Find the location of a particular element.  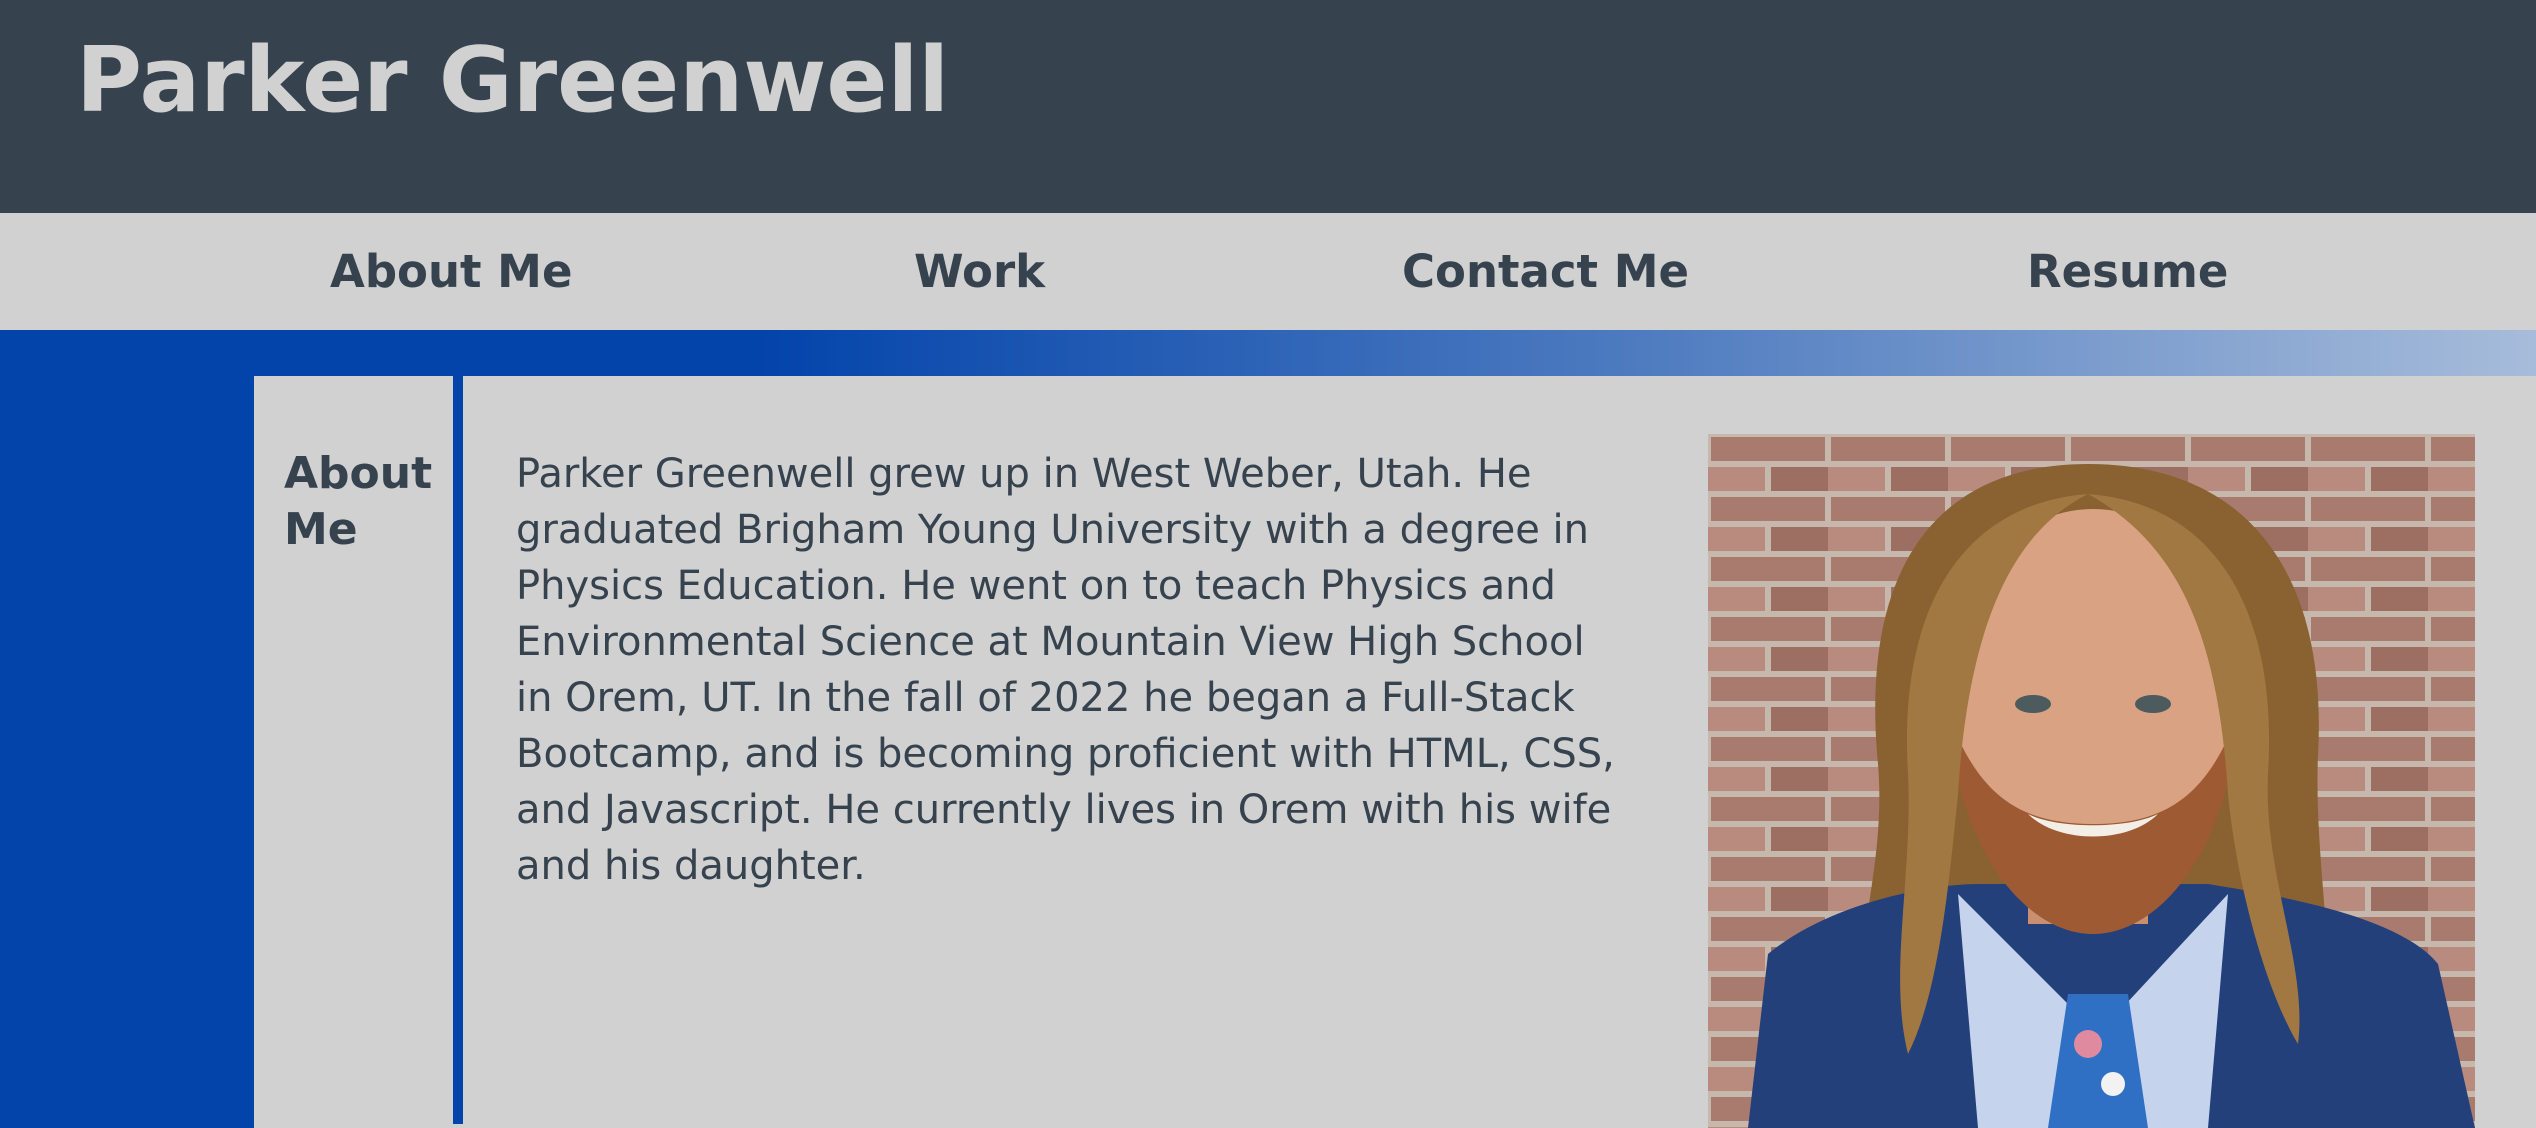

section-heading: About Me is located at coordinates (358, 501).